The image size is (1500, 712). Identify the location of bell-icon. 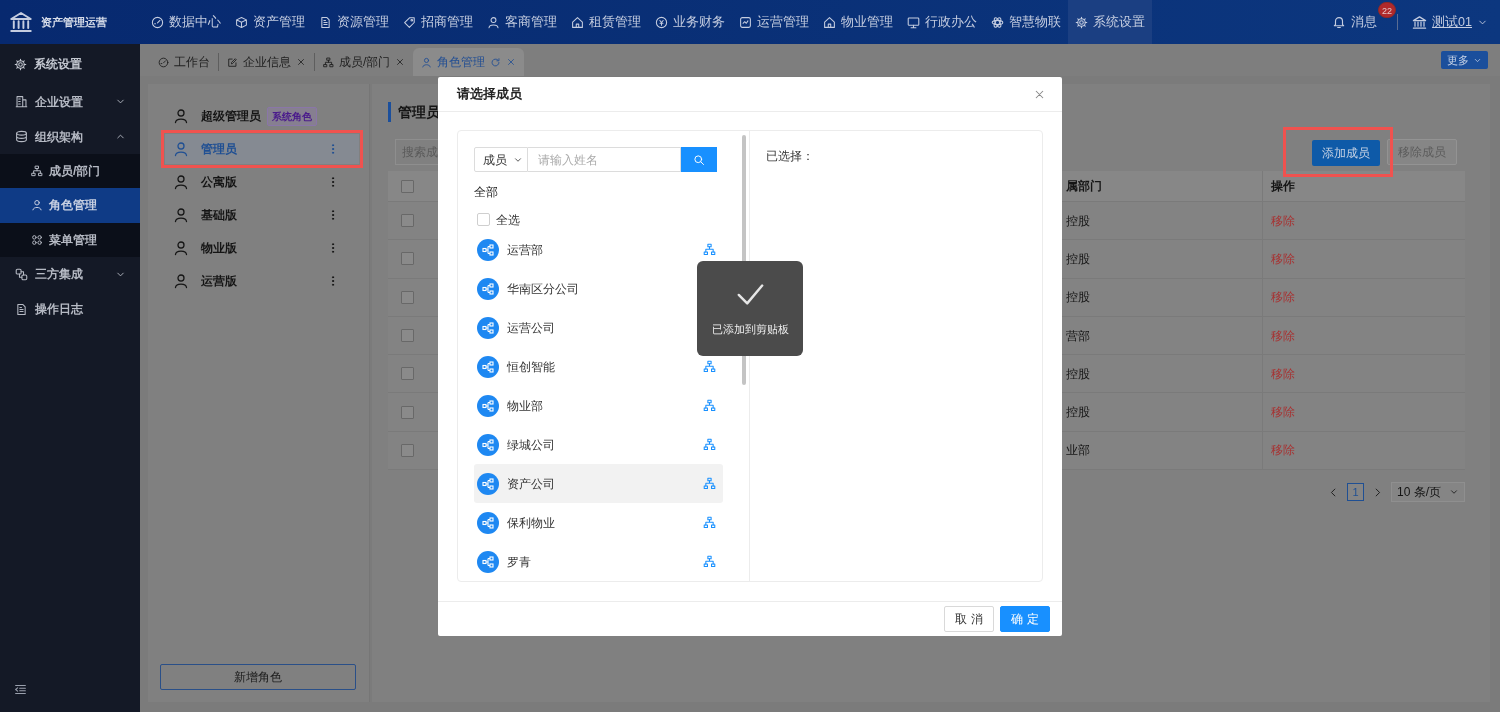
(1339, 22).